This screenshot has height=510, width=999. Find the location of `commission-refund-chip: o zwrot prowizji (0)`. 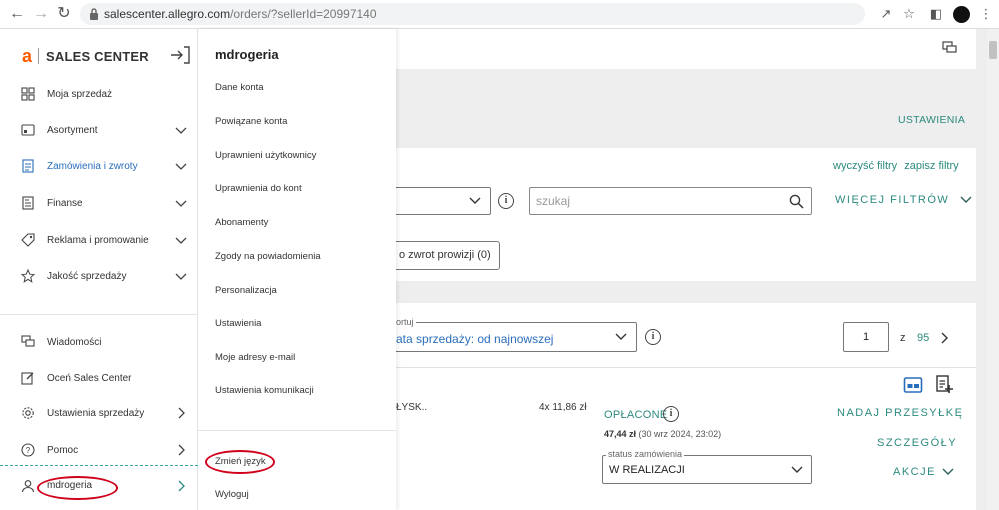

commission-refund-chip: o zwrot prowizji (0) is located at coordinates (446, 255).